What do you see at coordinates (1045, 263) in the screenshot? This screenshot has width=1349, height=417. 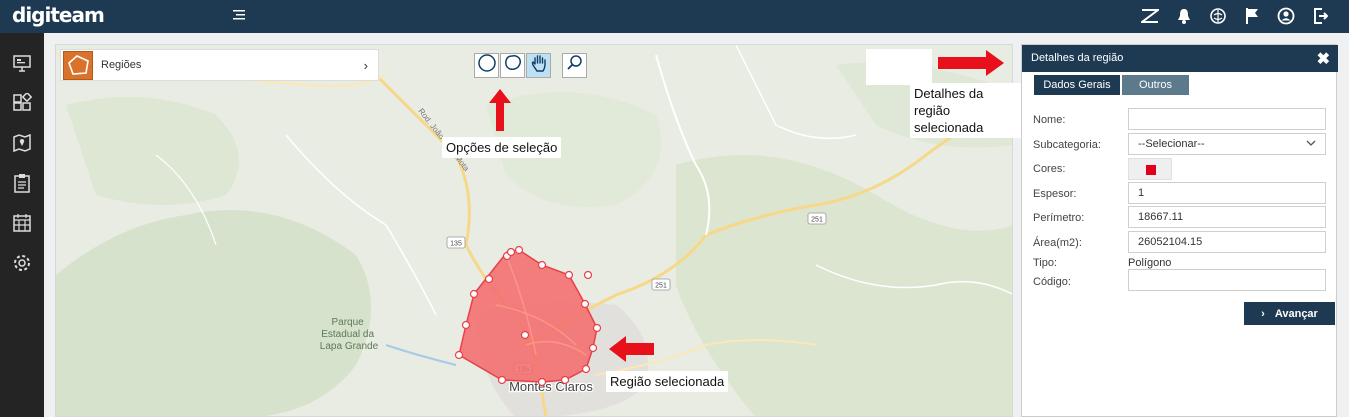 I see `tipo-label: Tipo:` at bounding box center [1045, 263].